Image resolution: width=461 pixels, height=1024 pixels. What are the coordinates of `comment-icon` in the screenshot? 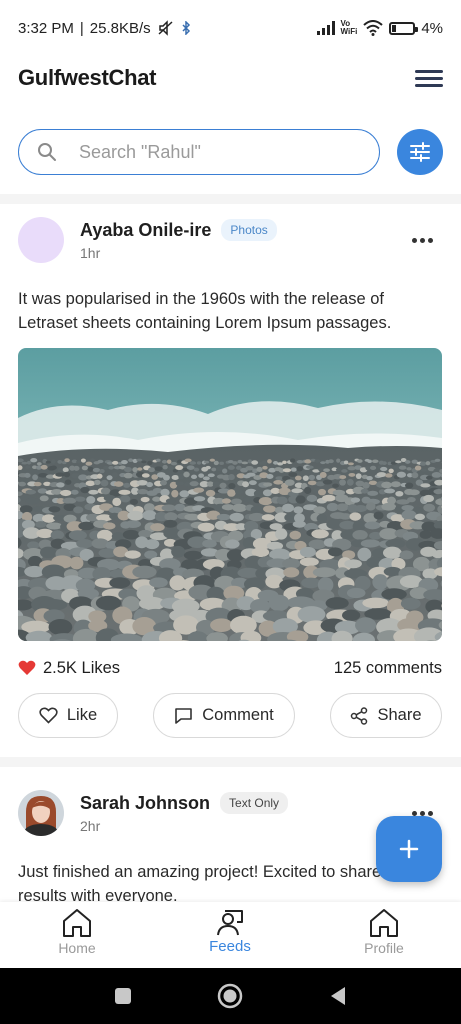 It's located at (184, 715).